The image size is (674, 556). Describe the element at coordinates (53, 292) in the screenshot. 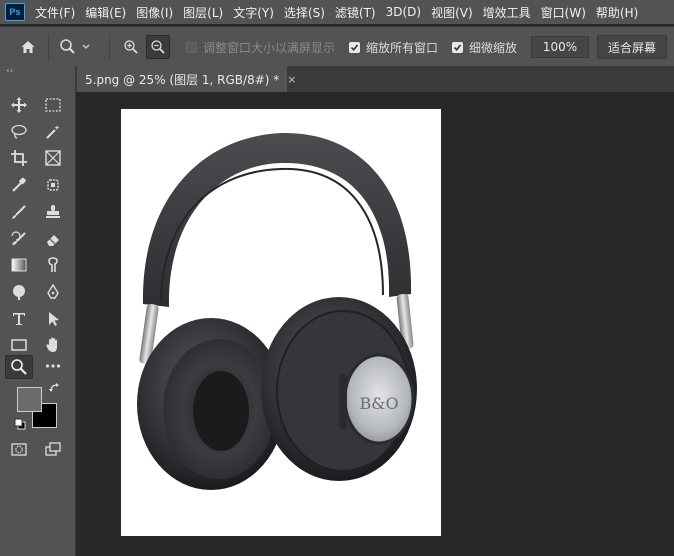

I see `pen-tool-icon` at that location.